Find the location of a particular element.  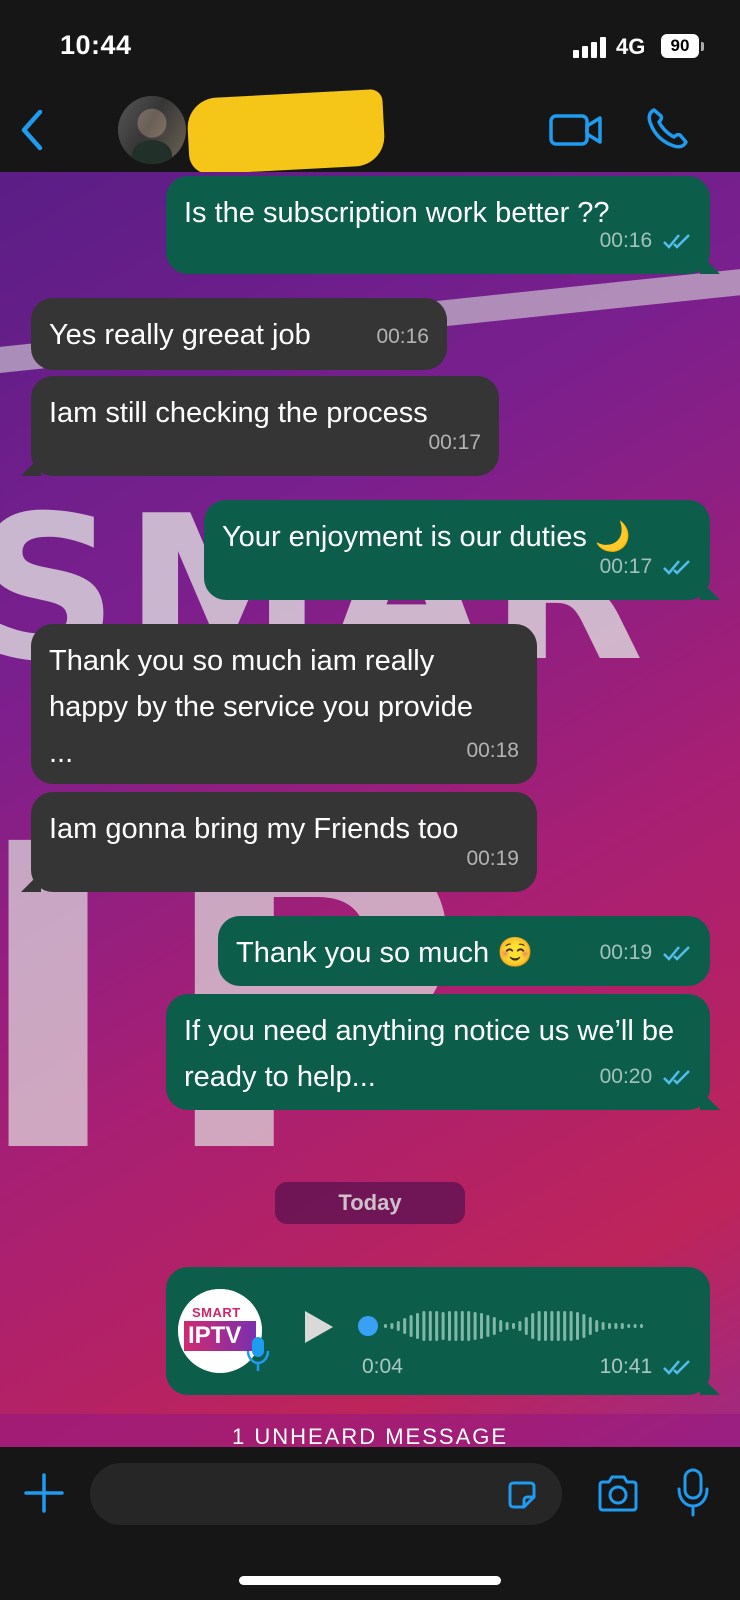

camera-button is located at coordinates (618, 1494).